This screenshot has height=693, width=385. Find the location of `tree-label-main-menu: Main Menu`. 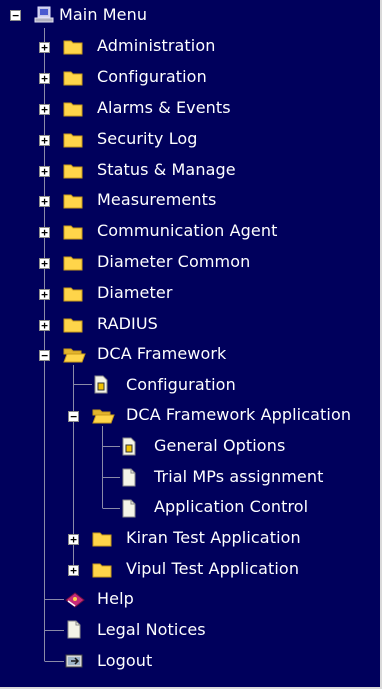

tree-label-main-menu: Main Menu is located at coordinates (103, 15).